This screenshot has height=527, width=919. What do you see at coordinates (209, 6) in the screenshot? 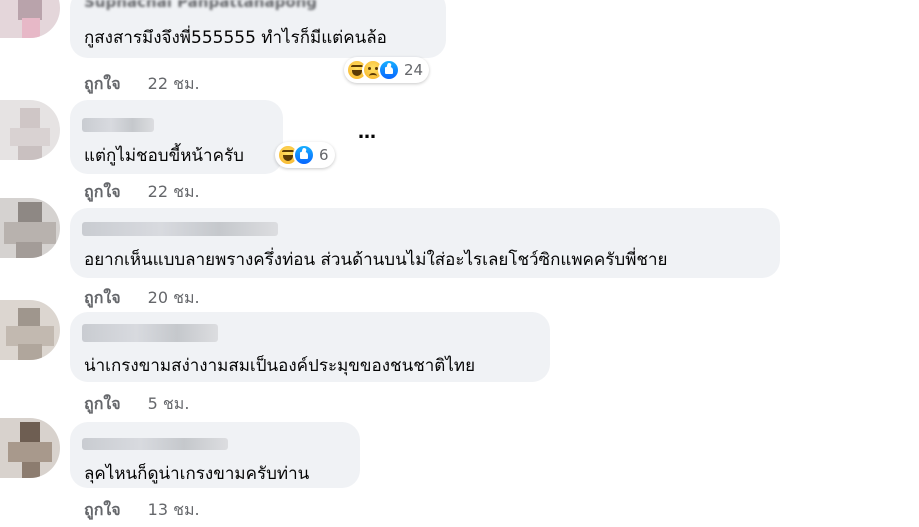
I see `comment-author: Suphachai Panpattanapong` at bounding box center [209, 6].